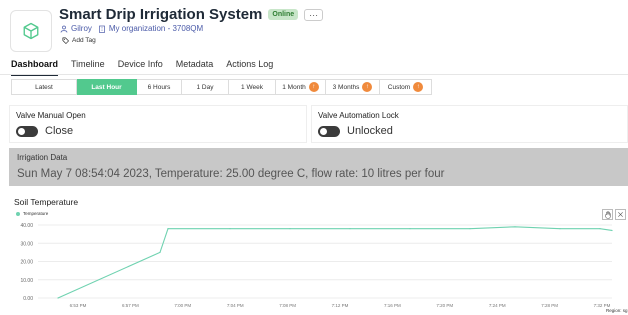  I want to click on x-tick-label: 7:04 PM, so click(235, 305).